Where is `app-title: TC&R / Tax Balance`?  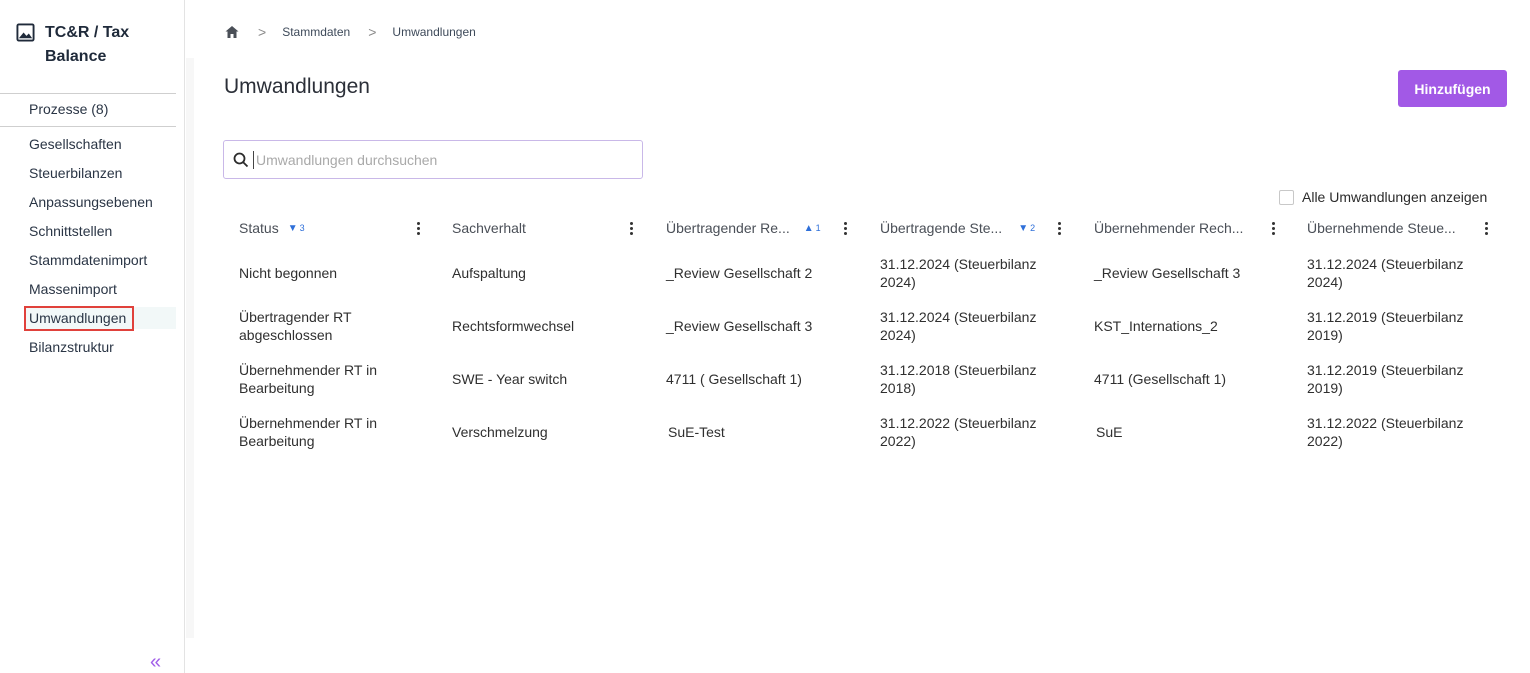
app-title: TC&R / Tax Balance is located at coordinates (85, 45).